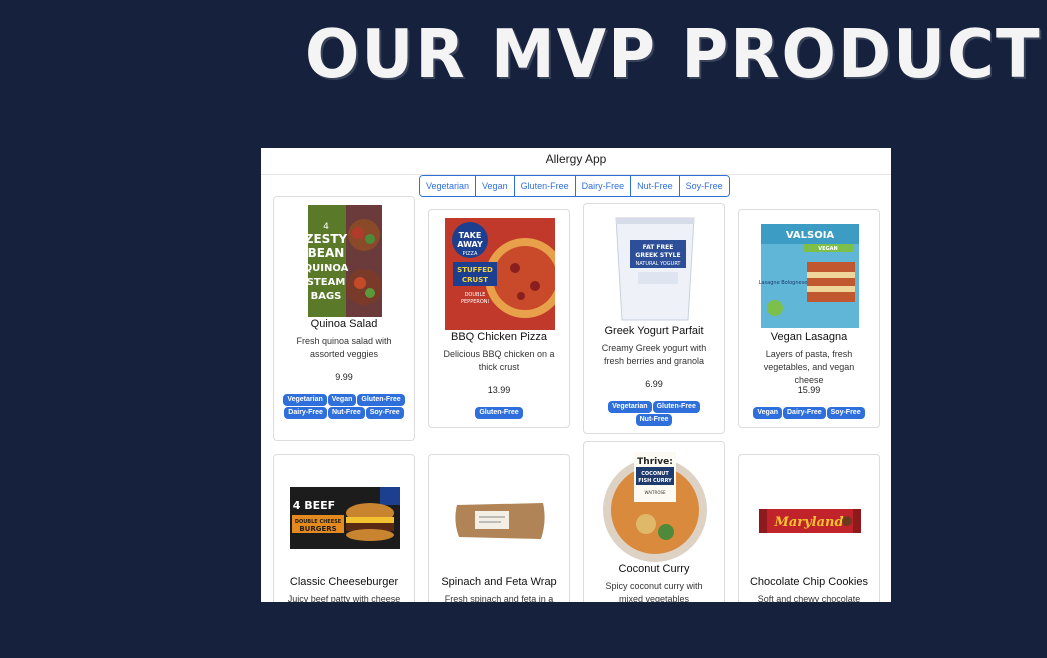  I want to click on package-line: VALSOIA, so click(810, 235).